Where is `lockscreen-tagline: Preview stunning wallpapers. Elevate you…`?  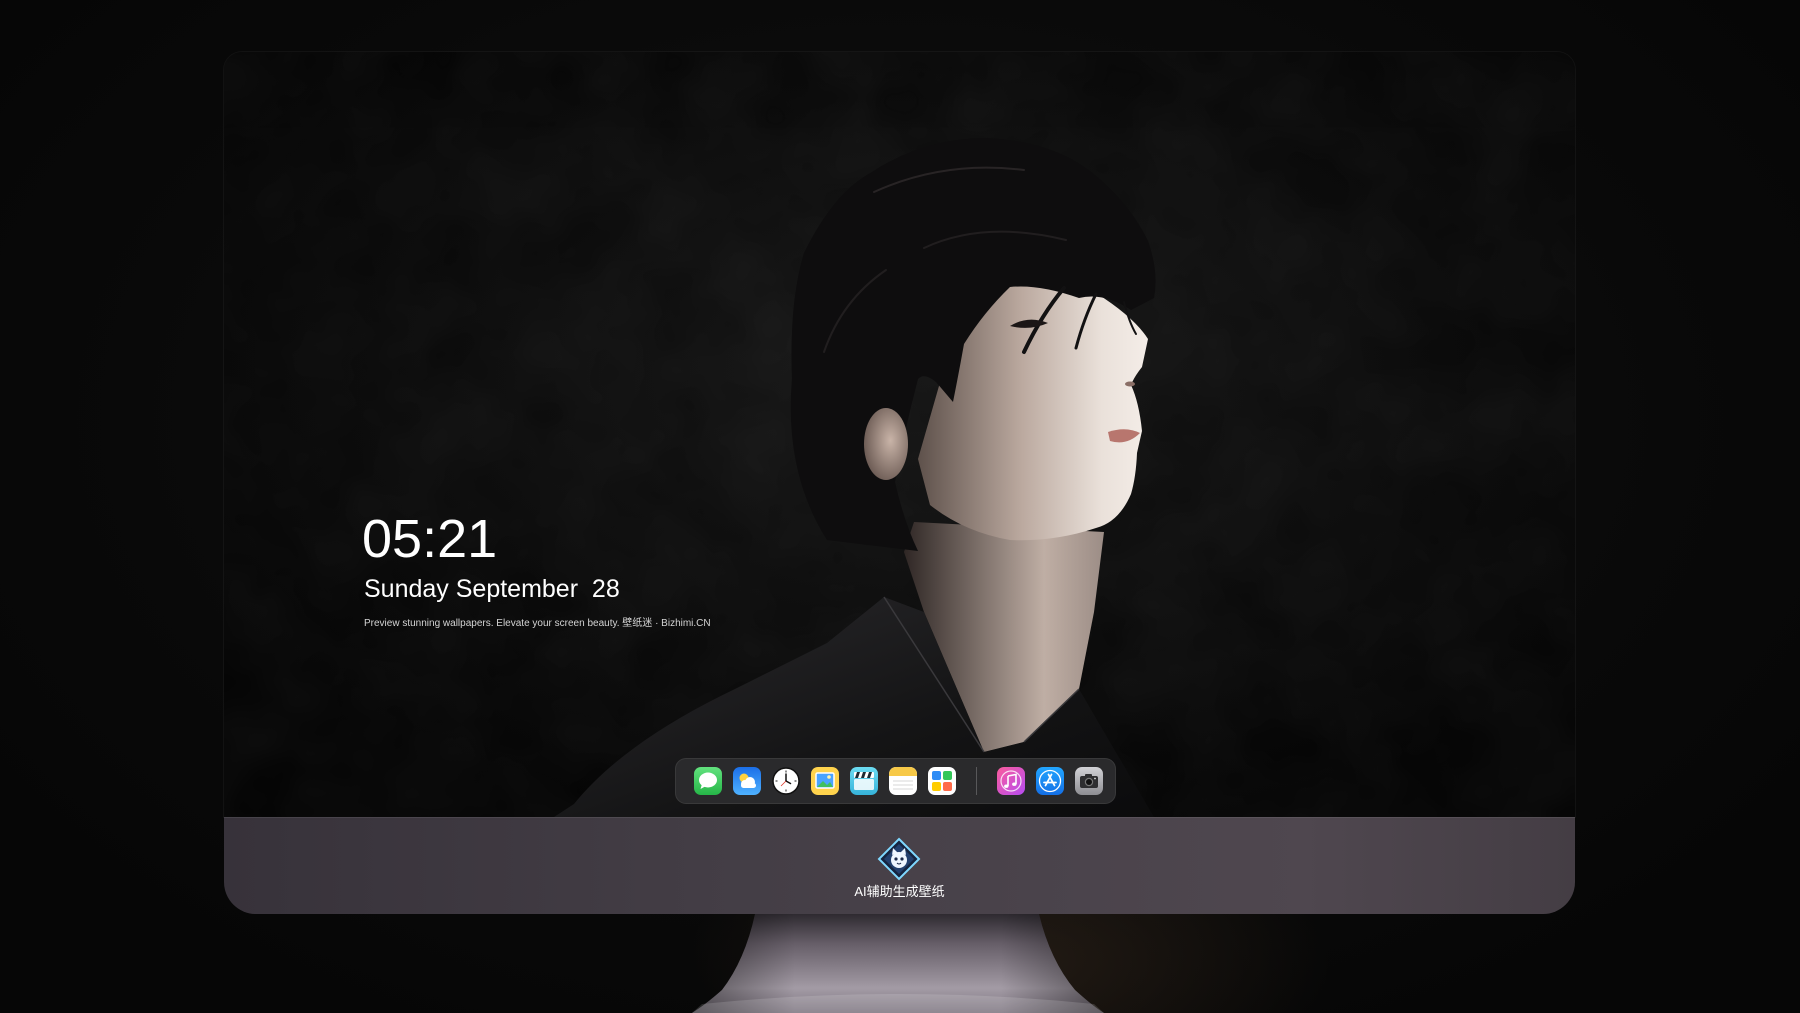 lockscreen-tagline: Preview stunning wallpapers. Elevate you… is located at coordinates (537, 623).